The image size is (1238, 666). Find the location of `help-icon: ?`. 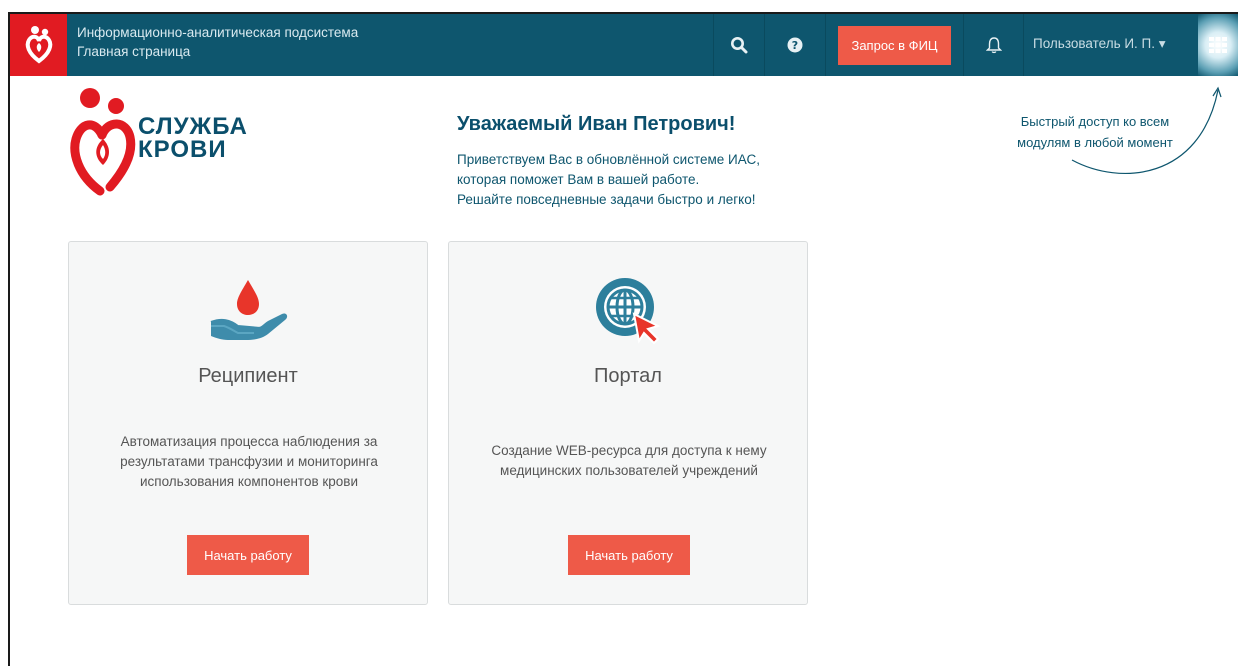

help-icon: ? is located at coordinates (795, 45).